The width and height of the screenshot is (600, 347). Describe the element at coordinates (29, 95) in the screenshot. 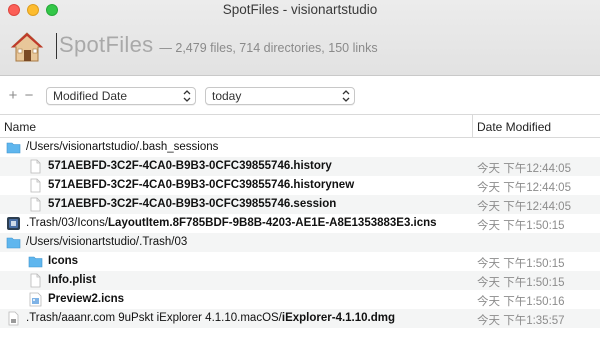

I see `remove-criteria-button: −` at that location.